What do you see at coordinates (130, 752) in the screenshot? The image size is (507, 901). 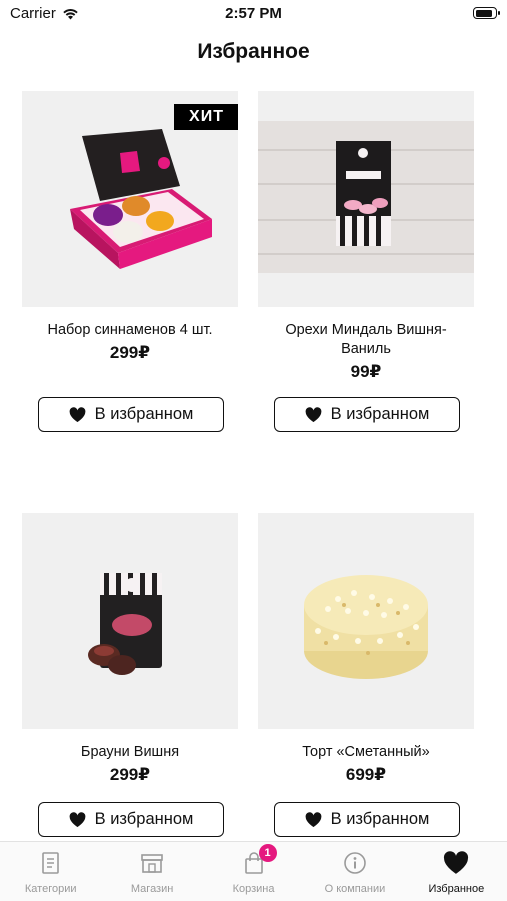 I see `product-name: Брауни Вишня` at bounding box center [130, 752].